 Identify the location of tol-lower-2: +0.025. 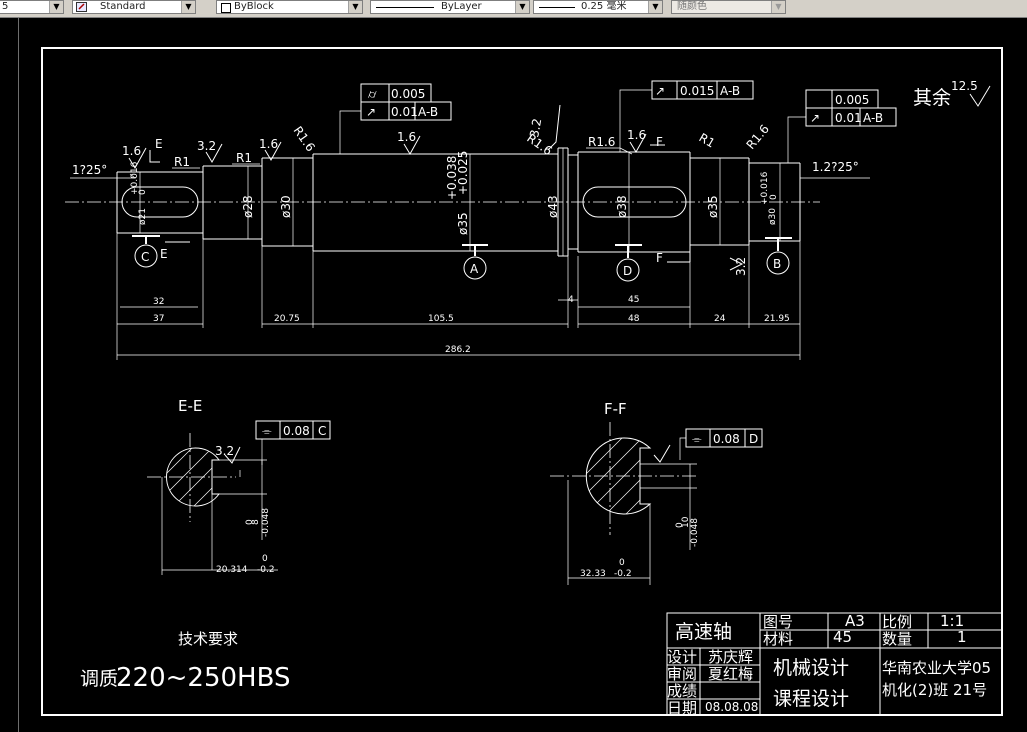
(463, 173).